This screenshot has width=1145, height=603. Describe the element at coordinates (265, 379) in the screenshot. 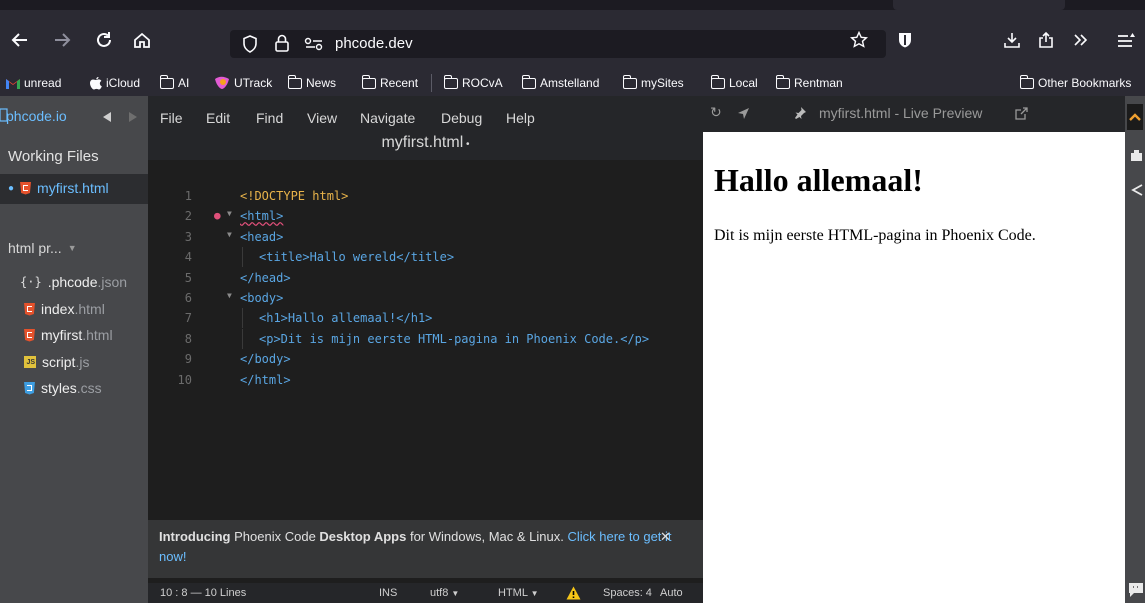

I see `code-text: </html>` at that location.